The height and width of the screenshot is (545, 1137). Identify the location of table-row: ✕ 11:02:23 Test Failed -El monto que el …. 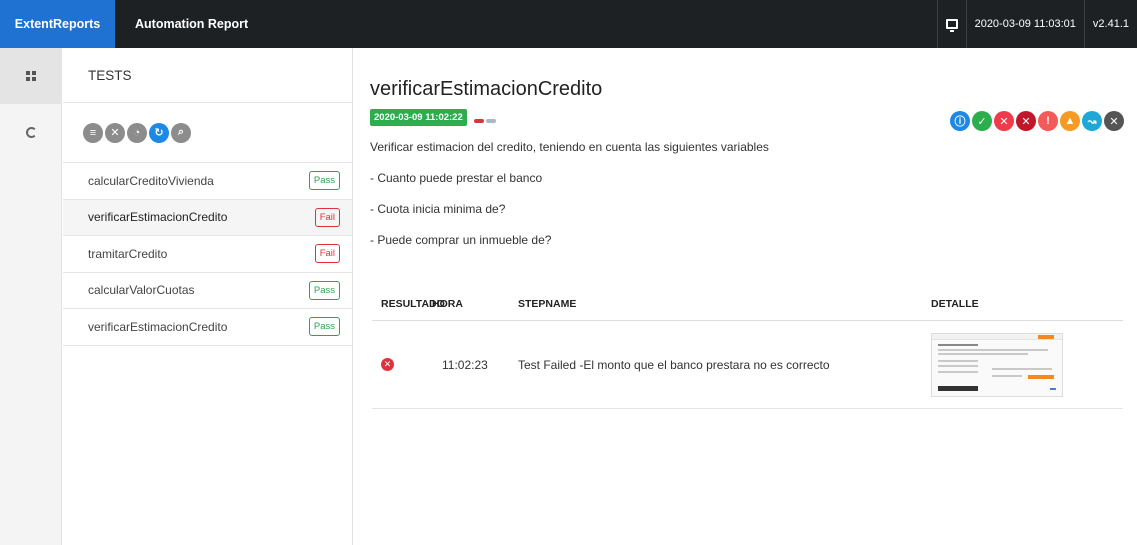
(747, 365).